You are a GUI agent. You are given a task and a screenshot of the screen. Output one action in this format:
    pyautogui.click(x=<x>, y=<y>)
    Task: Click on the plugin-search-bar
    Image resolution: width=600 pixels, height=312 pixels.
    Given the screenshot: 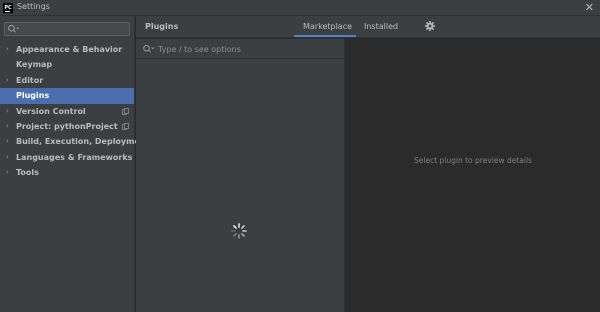 What is the action you would take?
    pyautogui.click(x=240, y=49)
    